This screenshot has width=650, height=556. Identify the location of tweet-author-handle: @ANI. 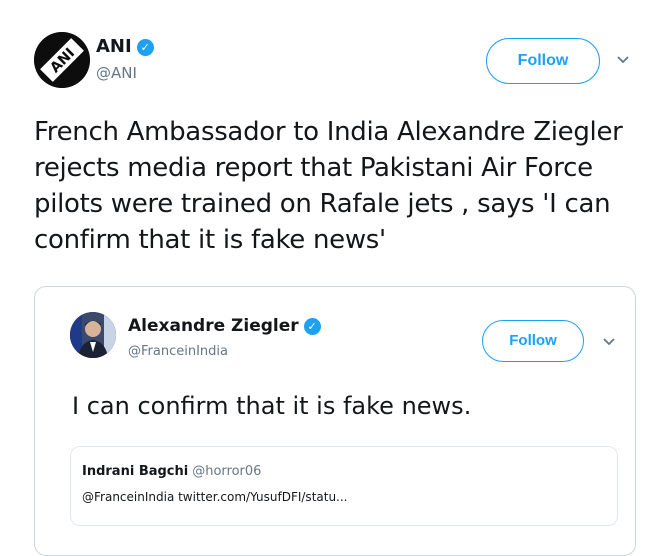
(116, 73).